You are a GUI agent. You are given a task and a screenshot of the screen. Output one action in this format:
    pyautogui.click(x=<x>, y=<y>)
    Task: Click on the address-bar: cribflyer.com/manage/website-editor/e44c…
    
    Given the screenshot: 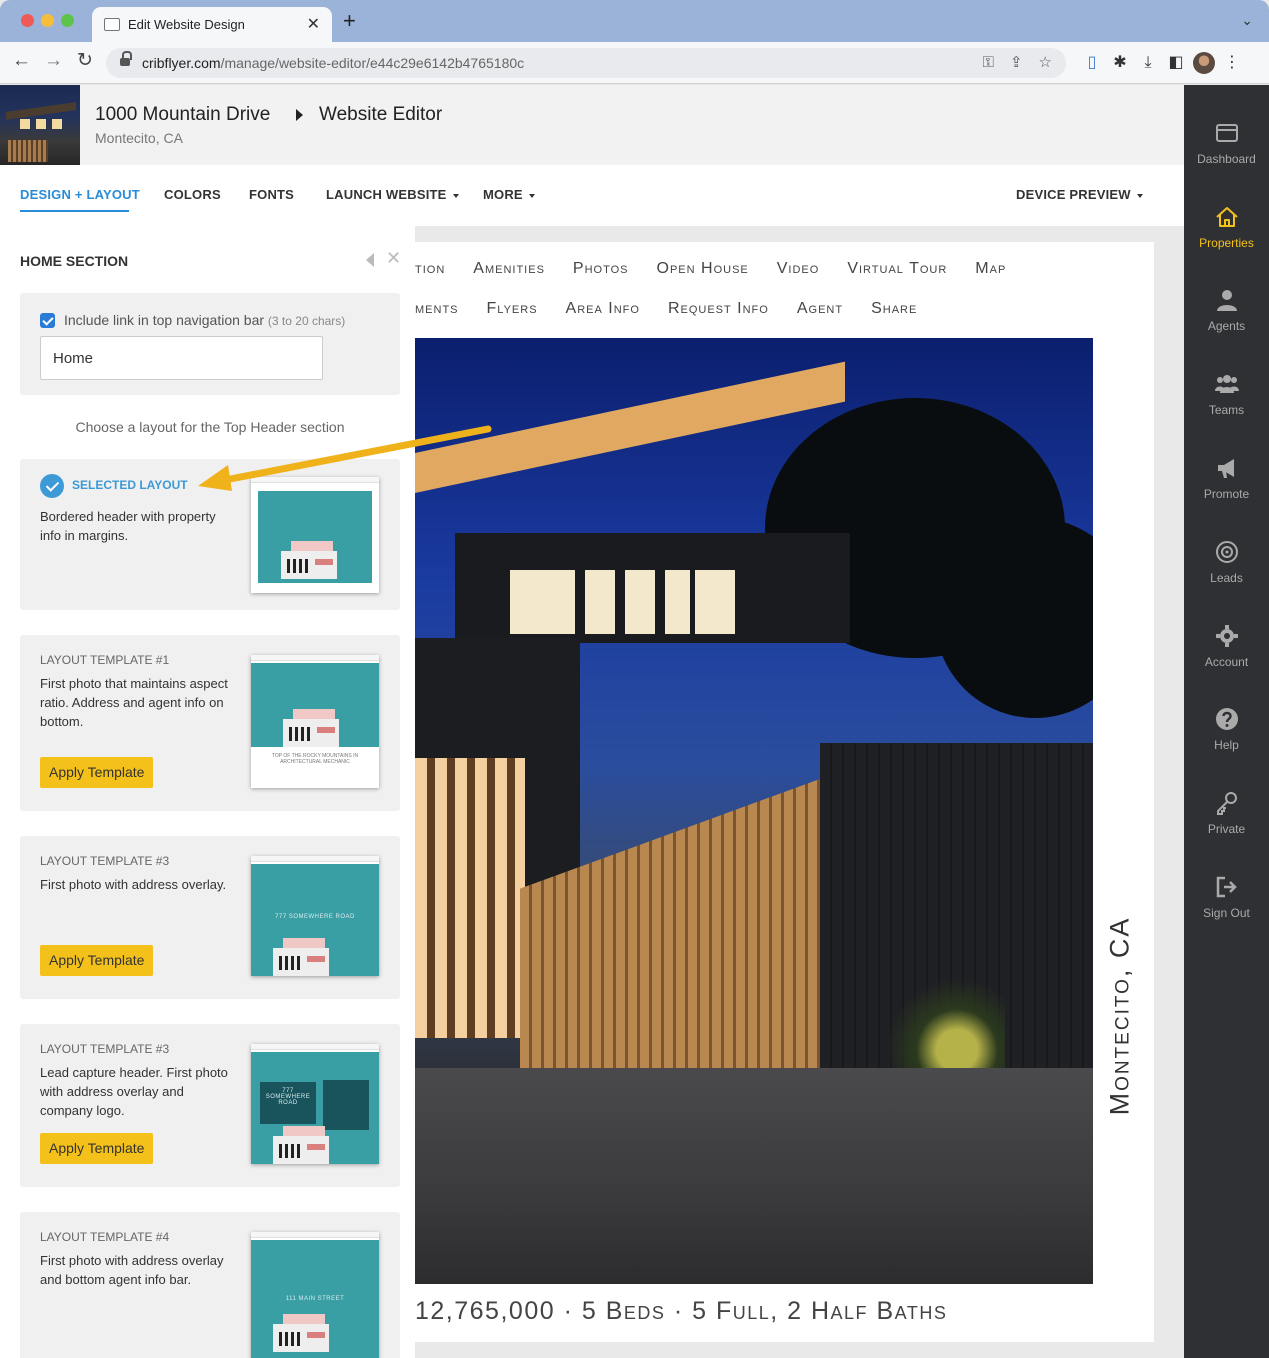 What is the action you would take?
    pyautogui.click(x=586, y=63)
    